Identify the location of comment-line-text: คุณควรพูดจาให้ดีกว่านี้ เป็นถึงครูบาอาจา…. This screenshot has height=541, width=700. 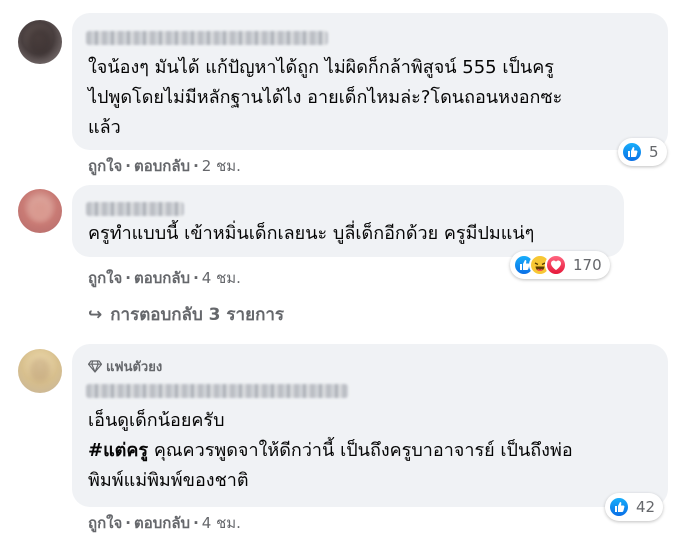
(360, 450).